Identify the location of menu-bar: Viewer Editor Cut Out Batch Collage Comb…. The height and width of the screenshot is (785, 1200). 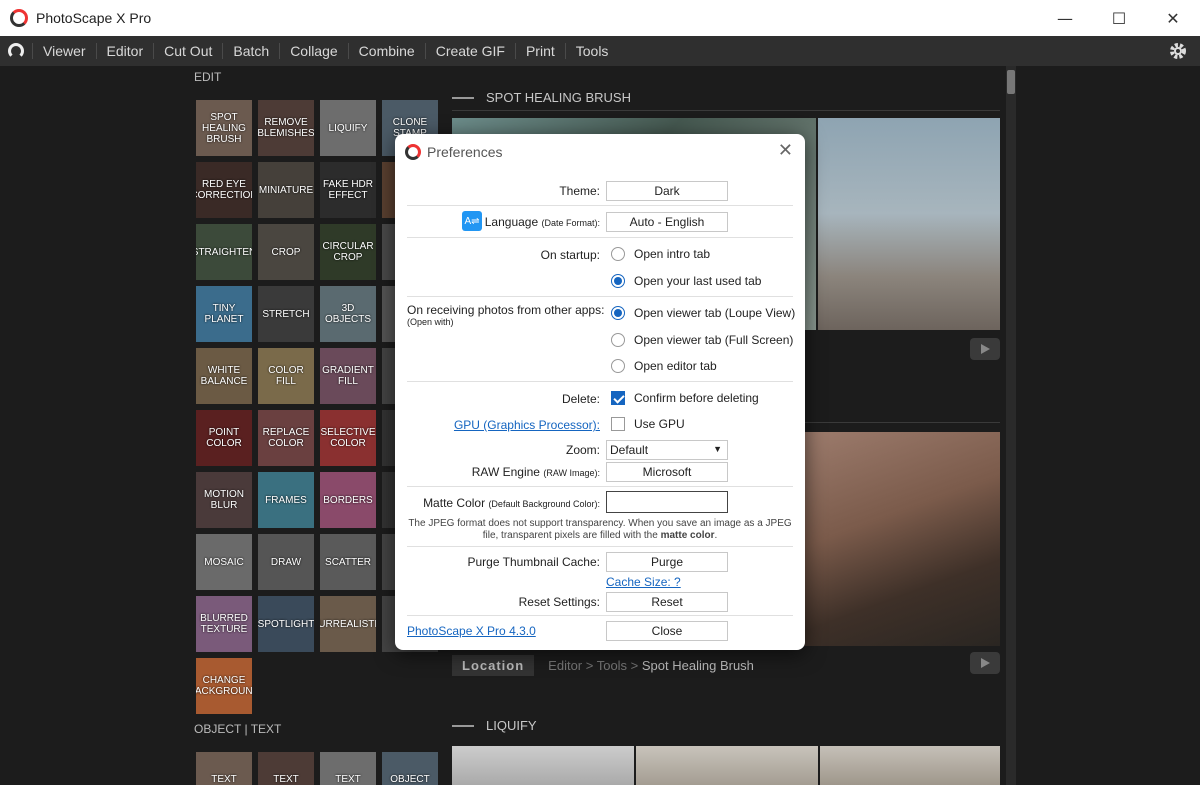
(600, 51).